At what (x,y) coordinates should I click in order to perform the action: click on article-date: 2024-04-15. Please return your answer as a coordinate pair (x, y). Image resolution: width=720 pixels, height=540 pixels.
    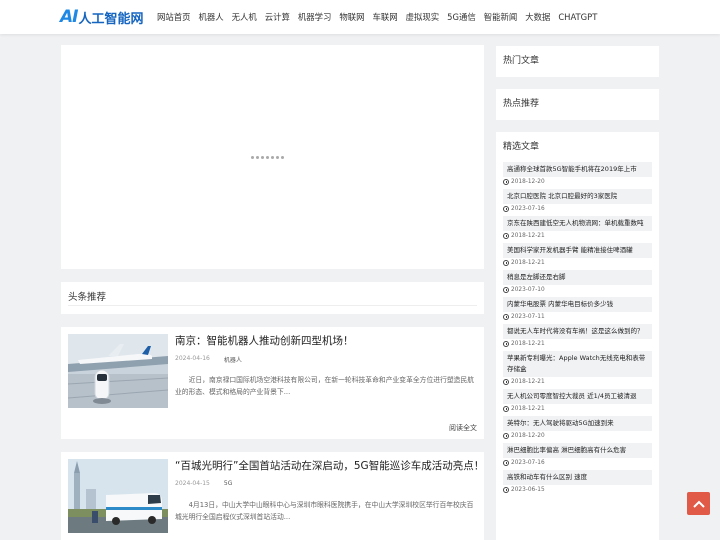
    Looking at the image, I should click on (192, 483).